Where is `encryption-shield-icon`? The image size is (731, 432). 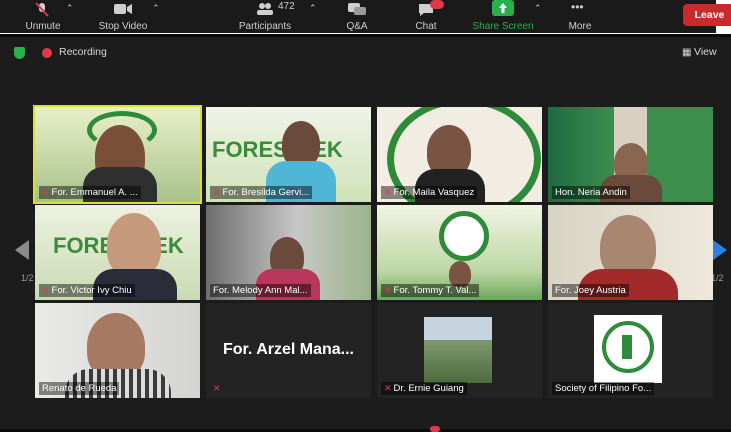
encryption-shield-icon is located at coordinates (19, 53).